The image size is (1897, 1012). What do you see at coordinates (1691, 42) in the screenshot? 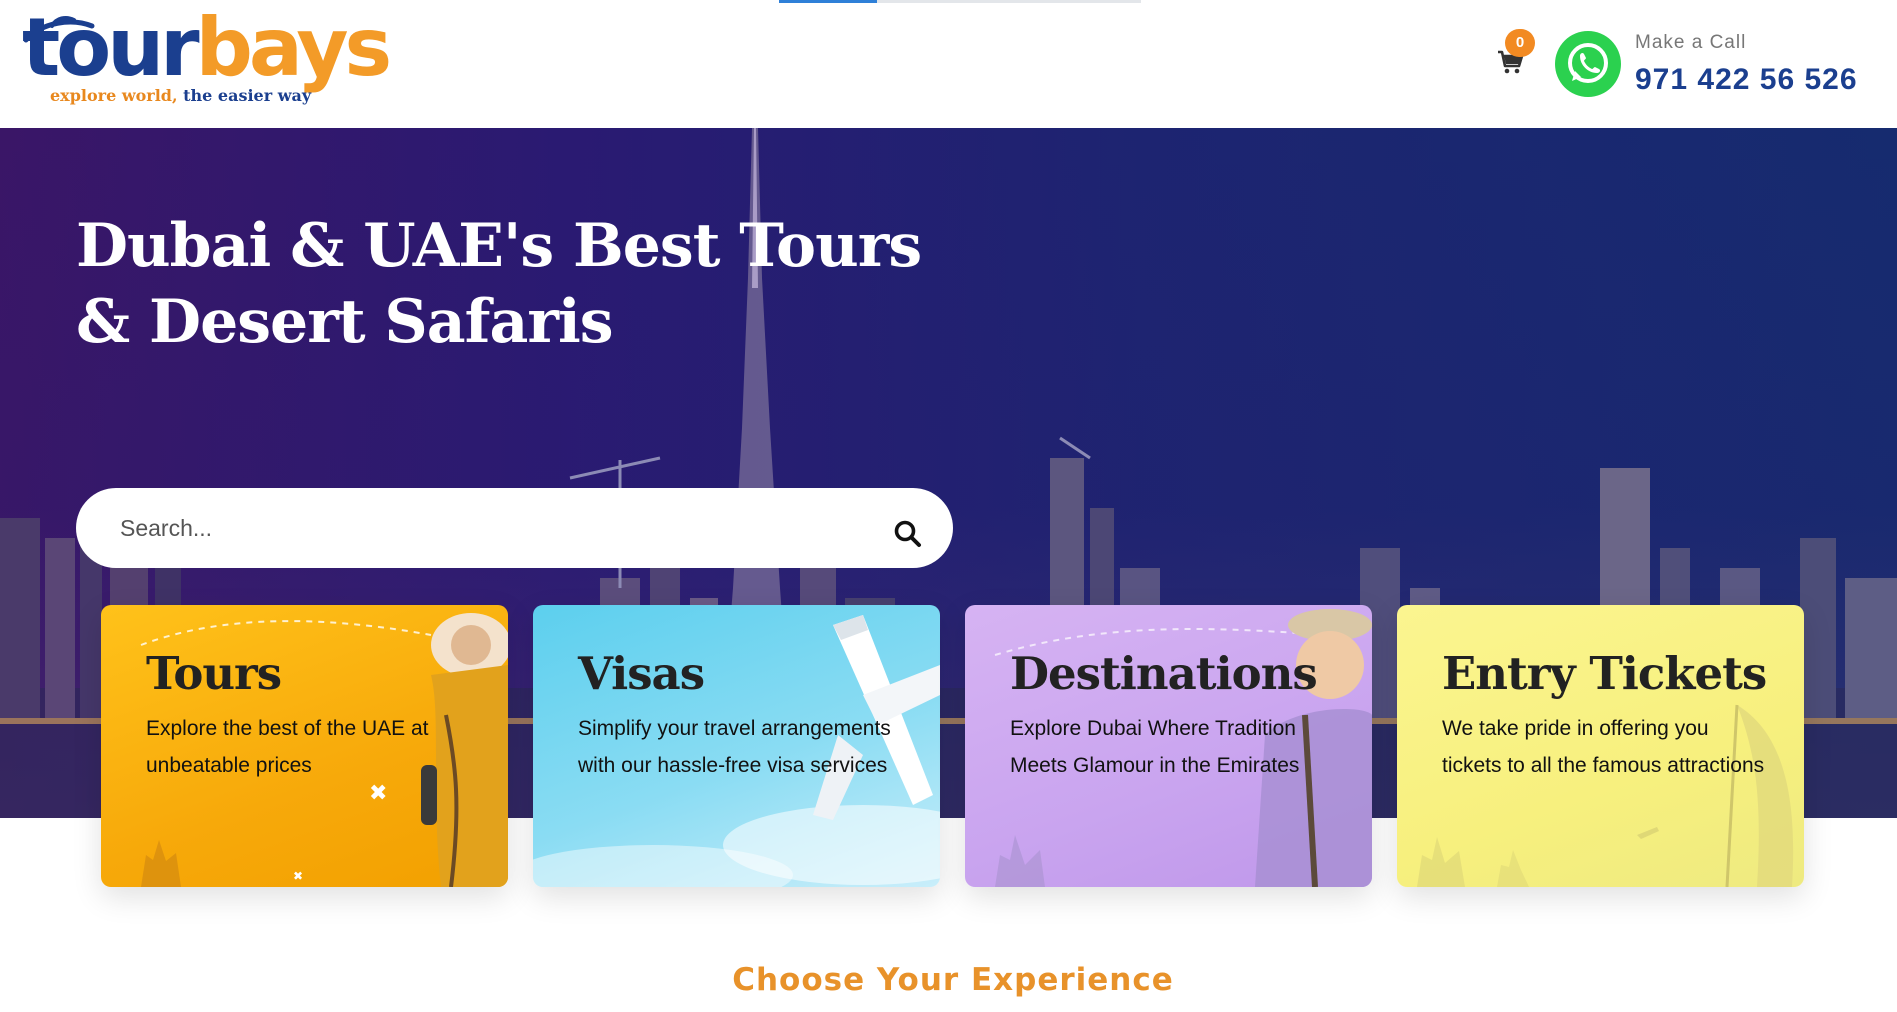
I see `call-label: Make a Call` at bounding box center [1691, 42].